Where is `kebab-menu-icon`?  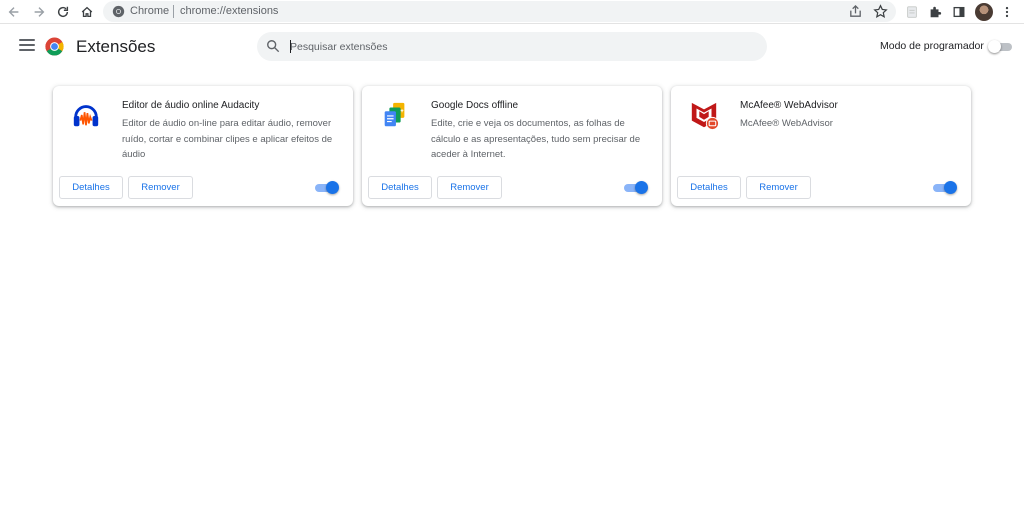 kebab-menu-icon is located at coordinates (1007, 12).